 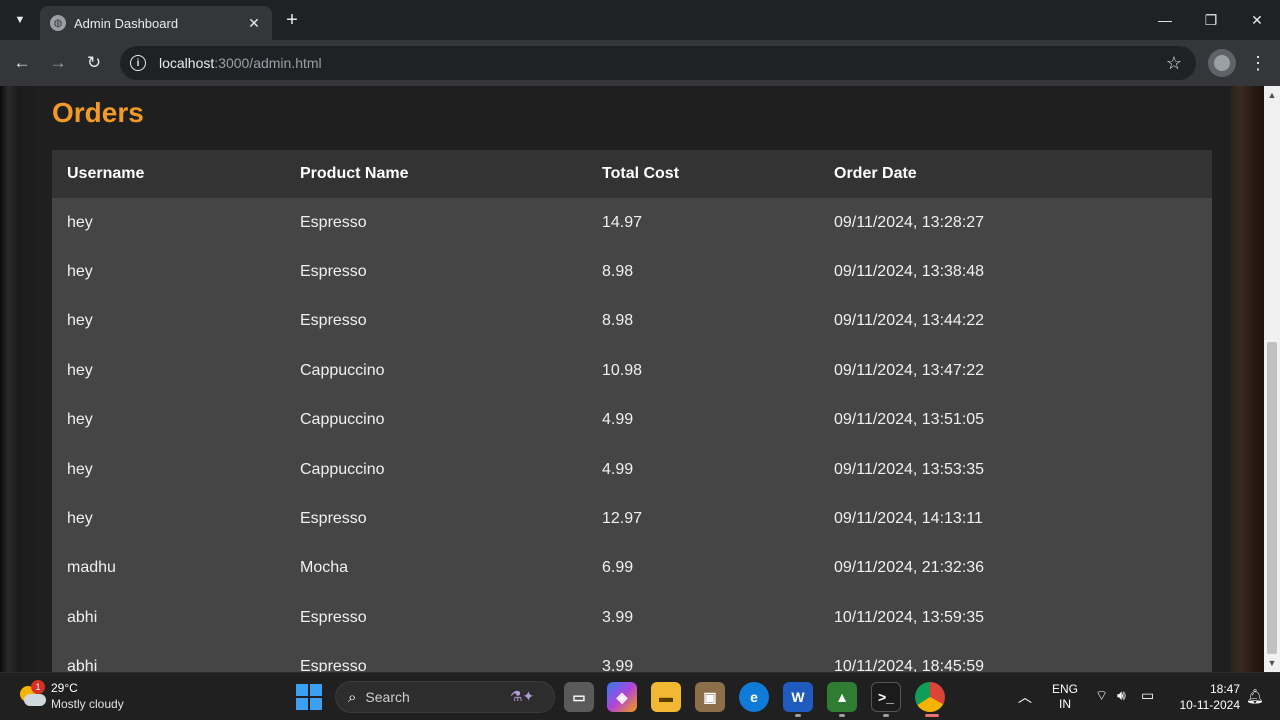 I want to click on address-bar: i localhost:3000/admin.html ☆, so click(x=658, y=63).